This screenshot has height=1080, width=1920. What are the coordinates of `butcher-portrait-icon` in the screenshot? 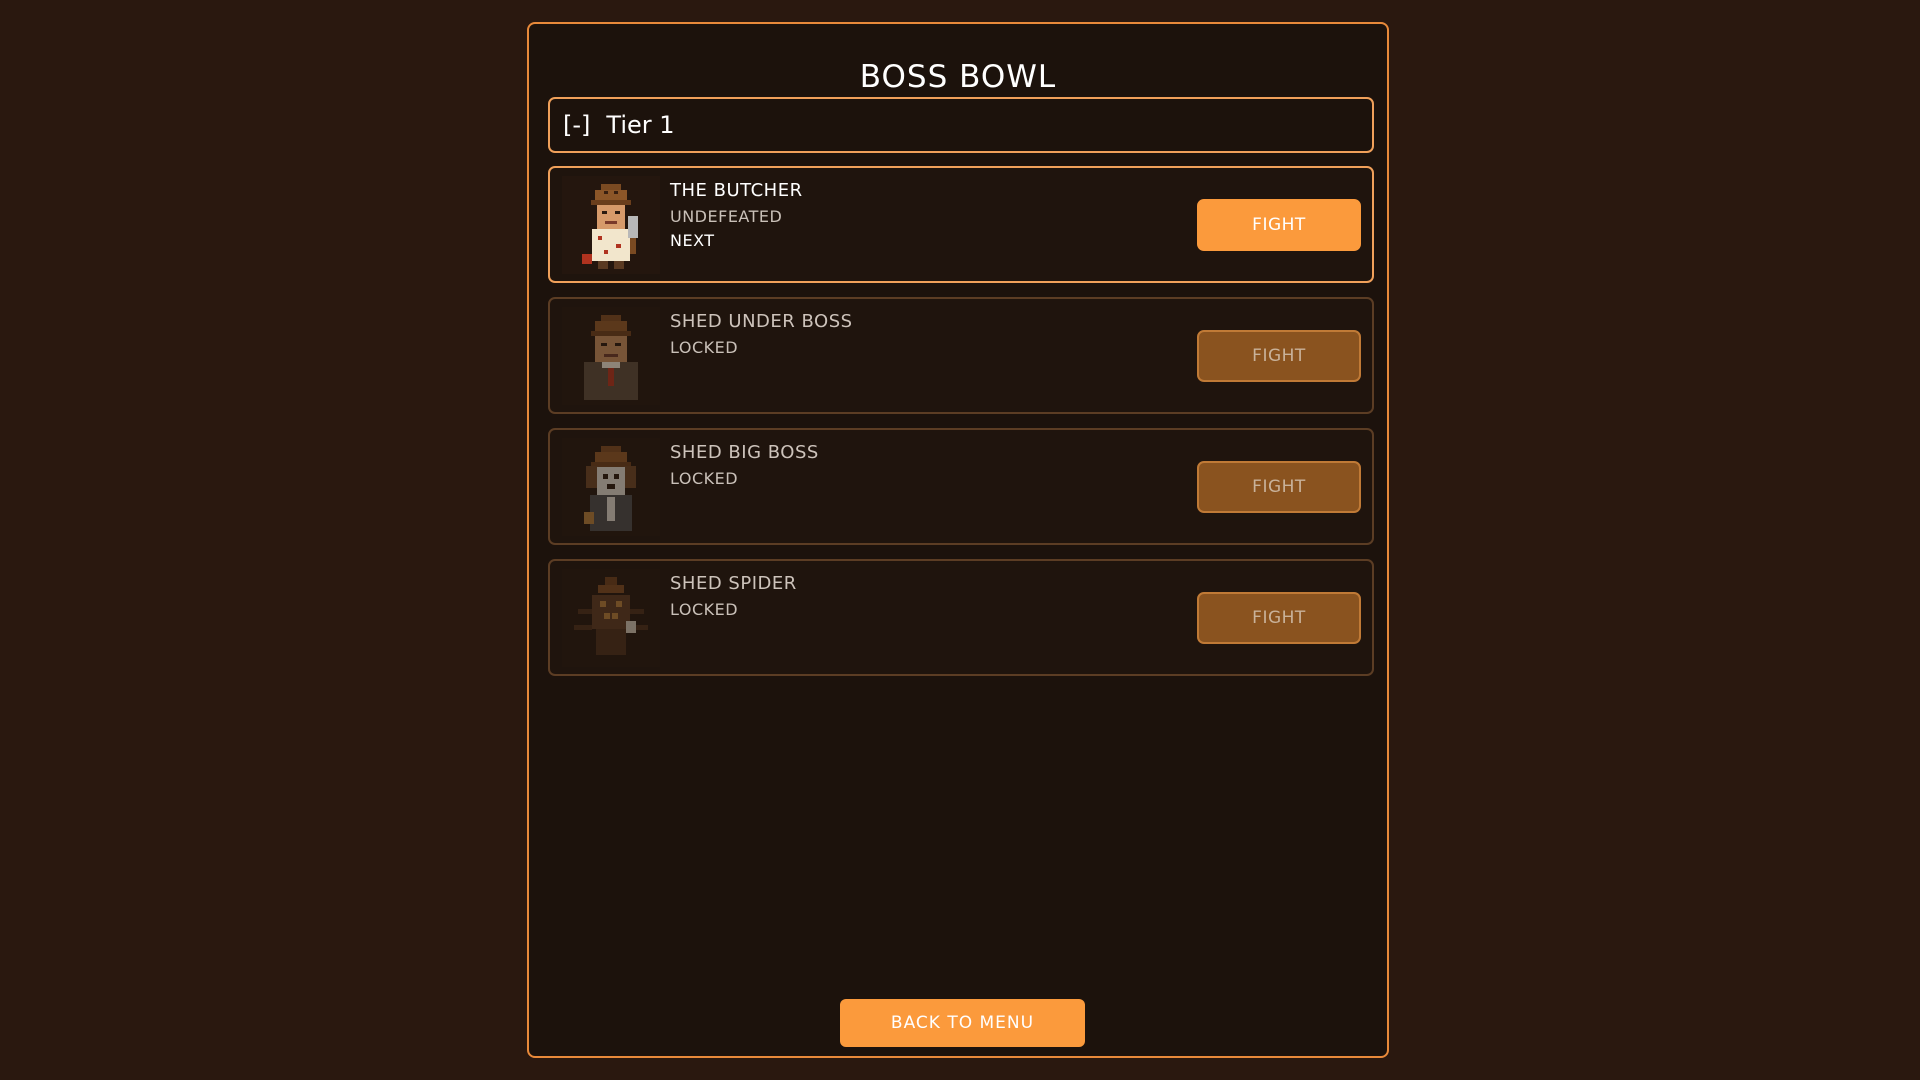 It's located at (611, 225).